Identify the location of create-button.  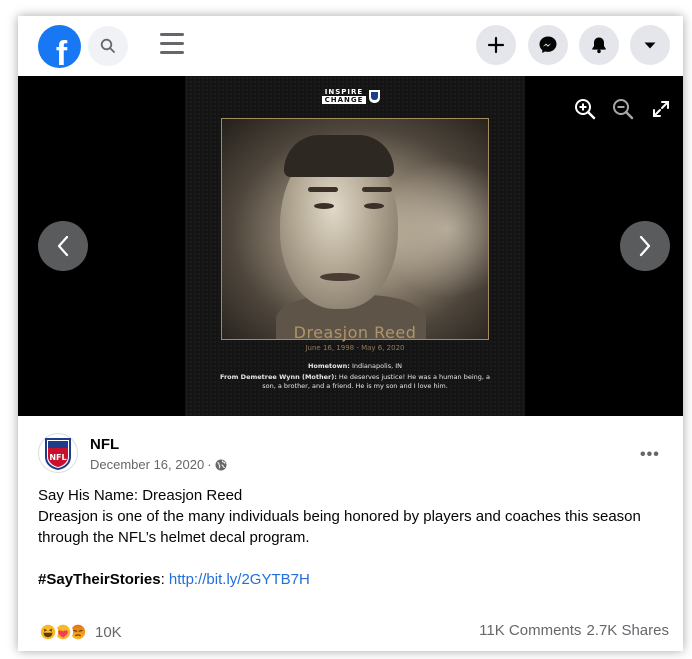
(496, 45).